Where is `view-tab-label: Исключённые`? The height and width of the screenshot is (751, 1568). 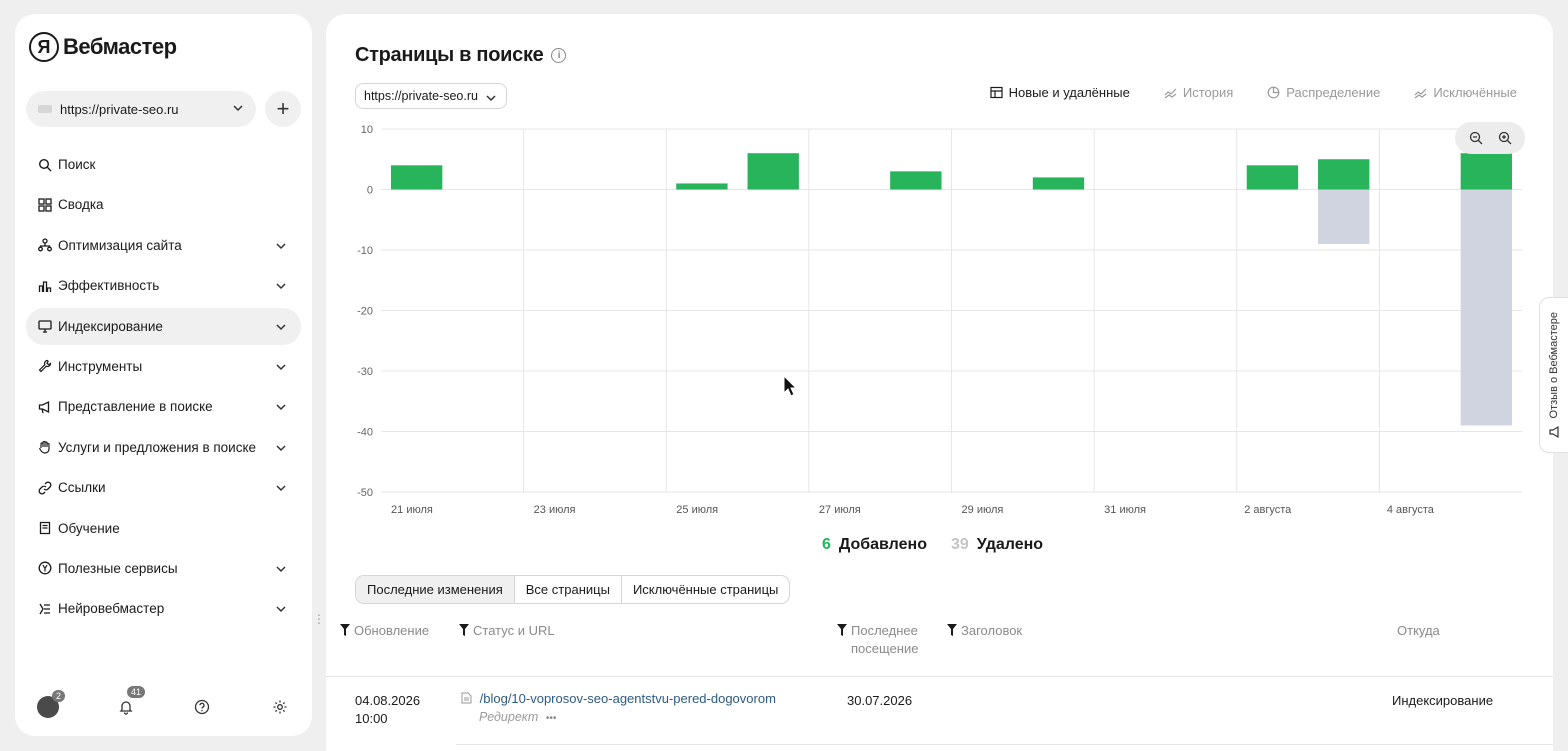 view-tab-label: Исключённые is located at coordinates (1475, 92).